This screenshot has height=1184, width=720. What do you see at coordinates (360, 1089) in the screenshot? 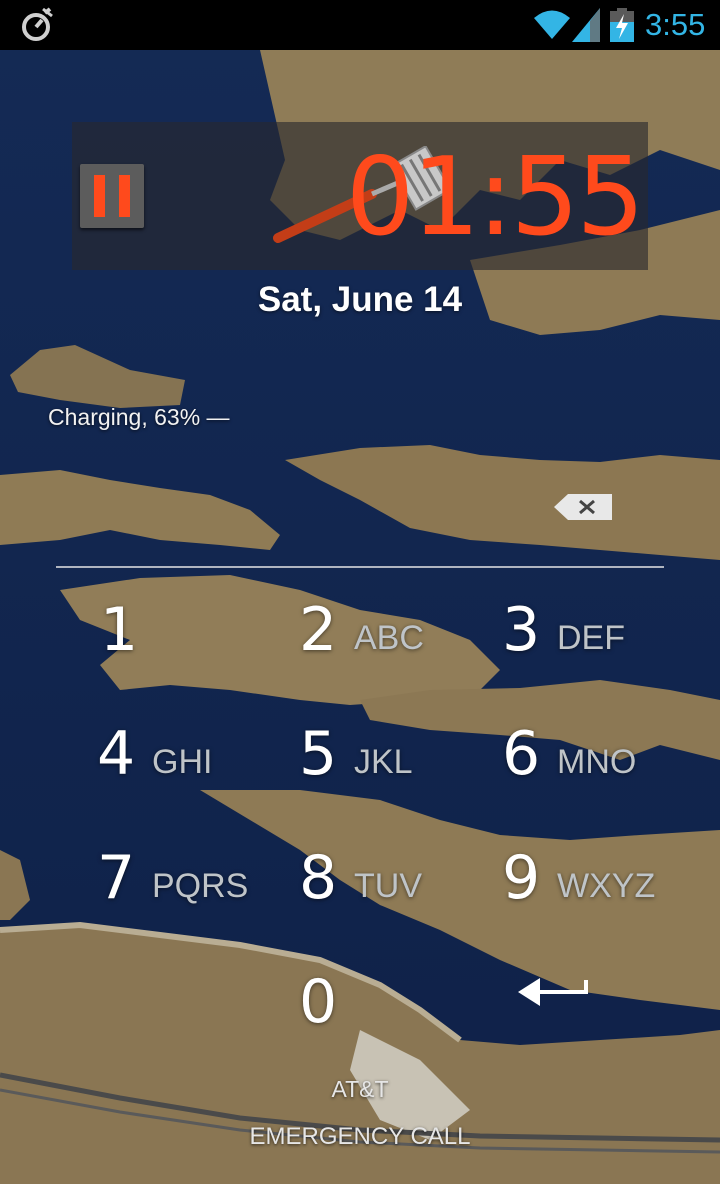
I see `carrier-label: AT&T` at bounding box center [360, 1089].